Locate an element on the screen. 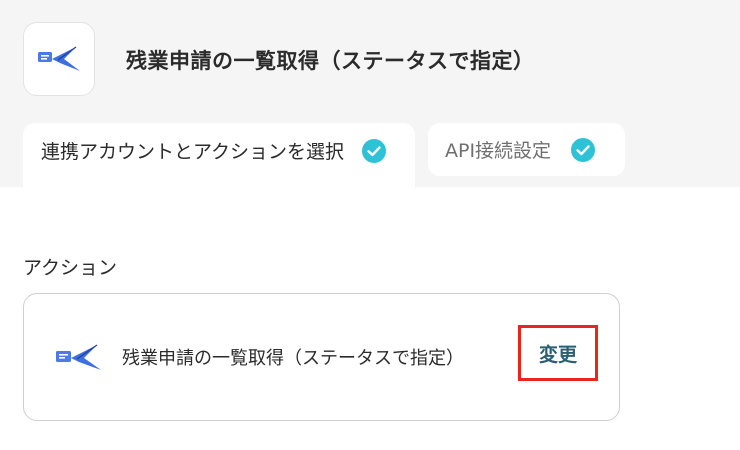  tab-api-settings: API接続設定 is located at coordinates (526, 149).